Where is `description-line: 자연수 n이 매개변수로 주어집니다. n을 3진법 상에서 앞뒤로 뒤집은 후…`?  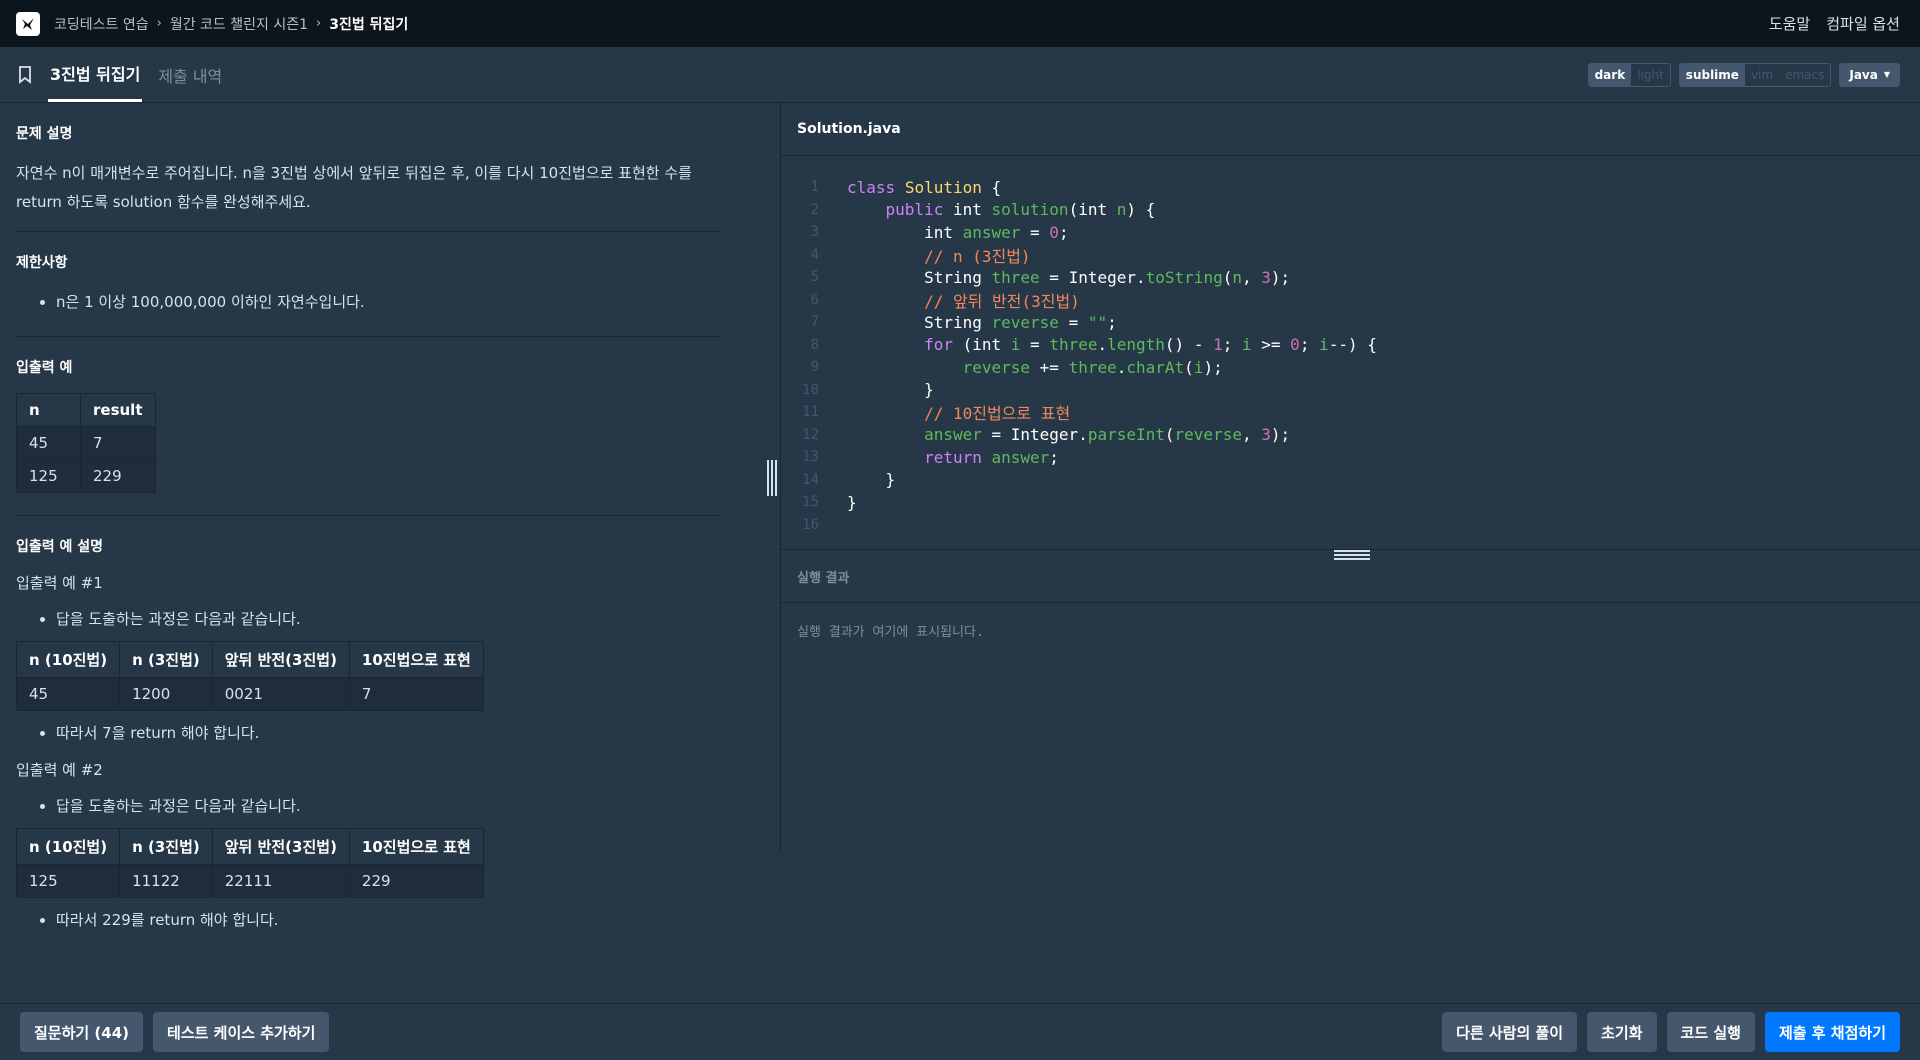
description-line: 자연수 n이 매개변수로 주어집니다. n을 3진법 상에서 앞뒤로 뒤집은 후… is located at coordinates (354, 173).